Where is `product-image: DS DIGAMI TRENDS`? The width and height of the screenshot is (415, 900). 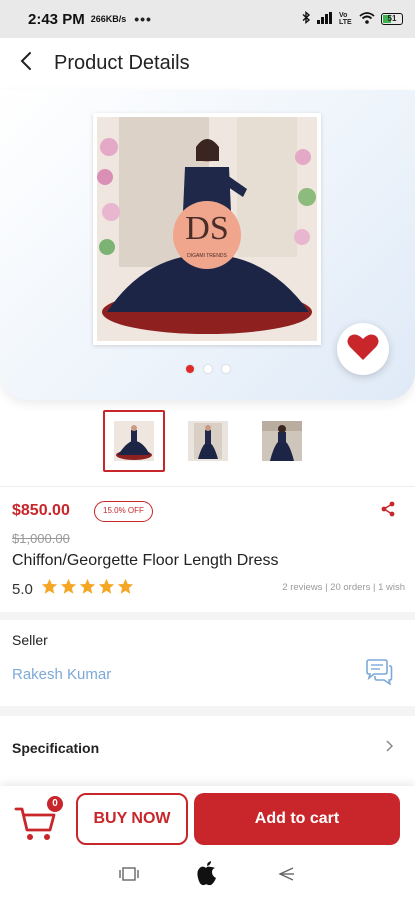
product-image: DS DIGAMI TRENDS is located at coordinates (207, 229).